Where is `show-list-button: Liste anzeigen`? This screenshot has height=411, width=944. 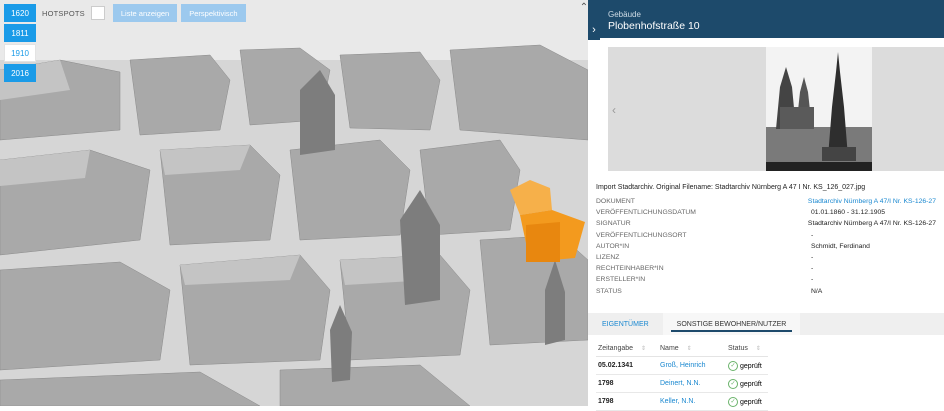
show-list-button: Liste anzeigen is located at coordinates (145, 13).